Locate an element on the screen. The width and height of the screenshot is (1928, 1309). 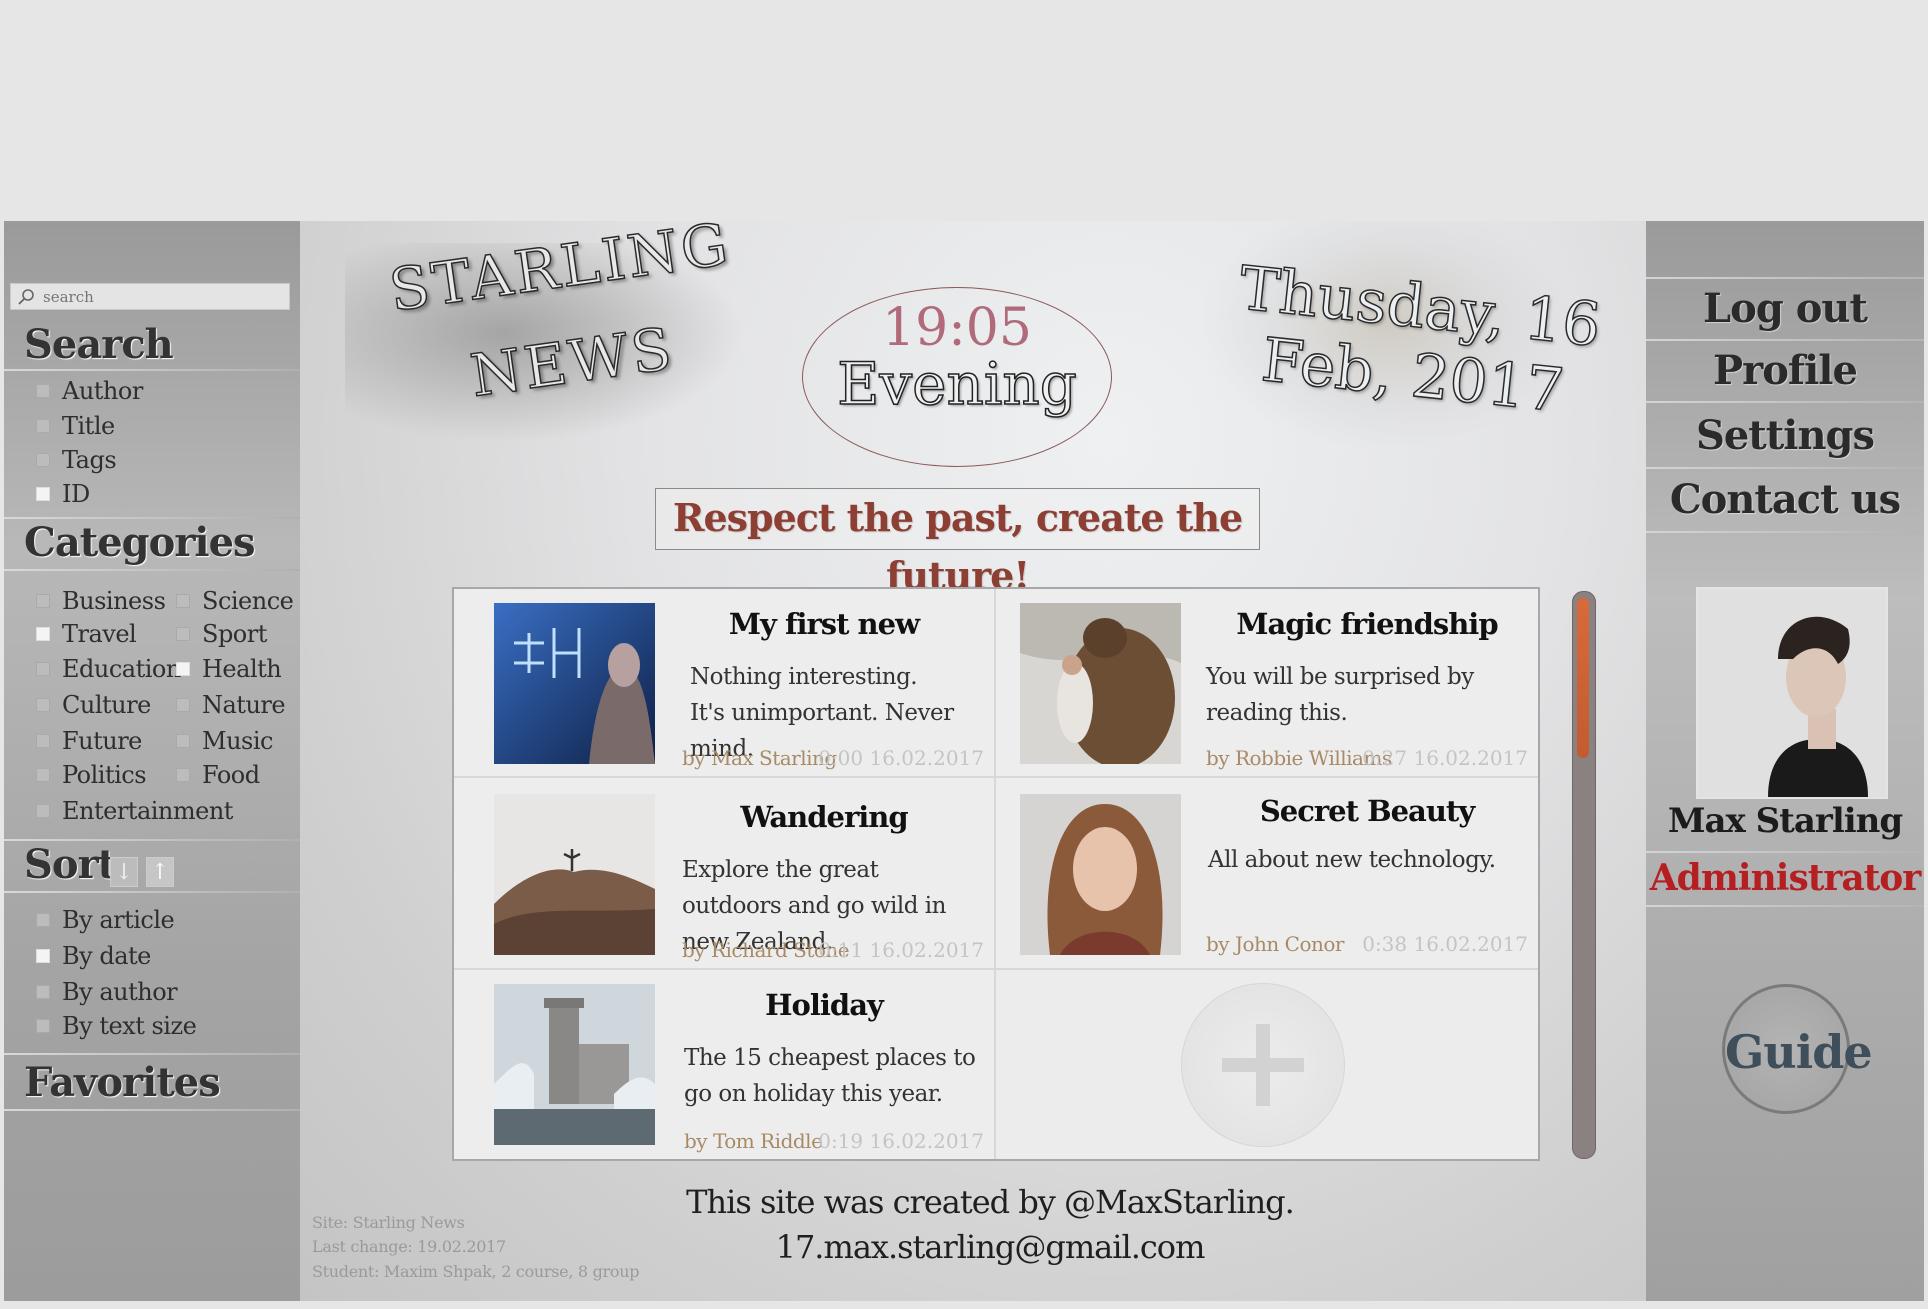
category-science: Science is located at coordinates (235, 601).